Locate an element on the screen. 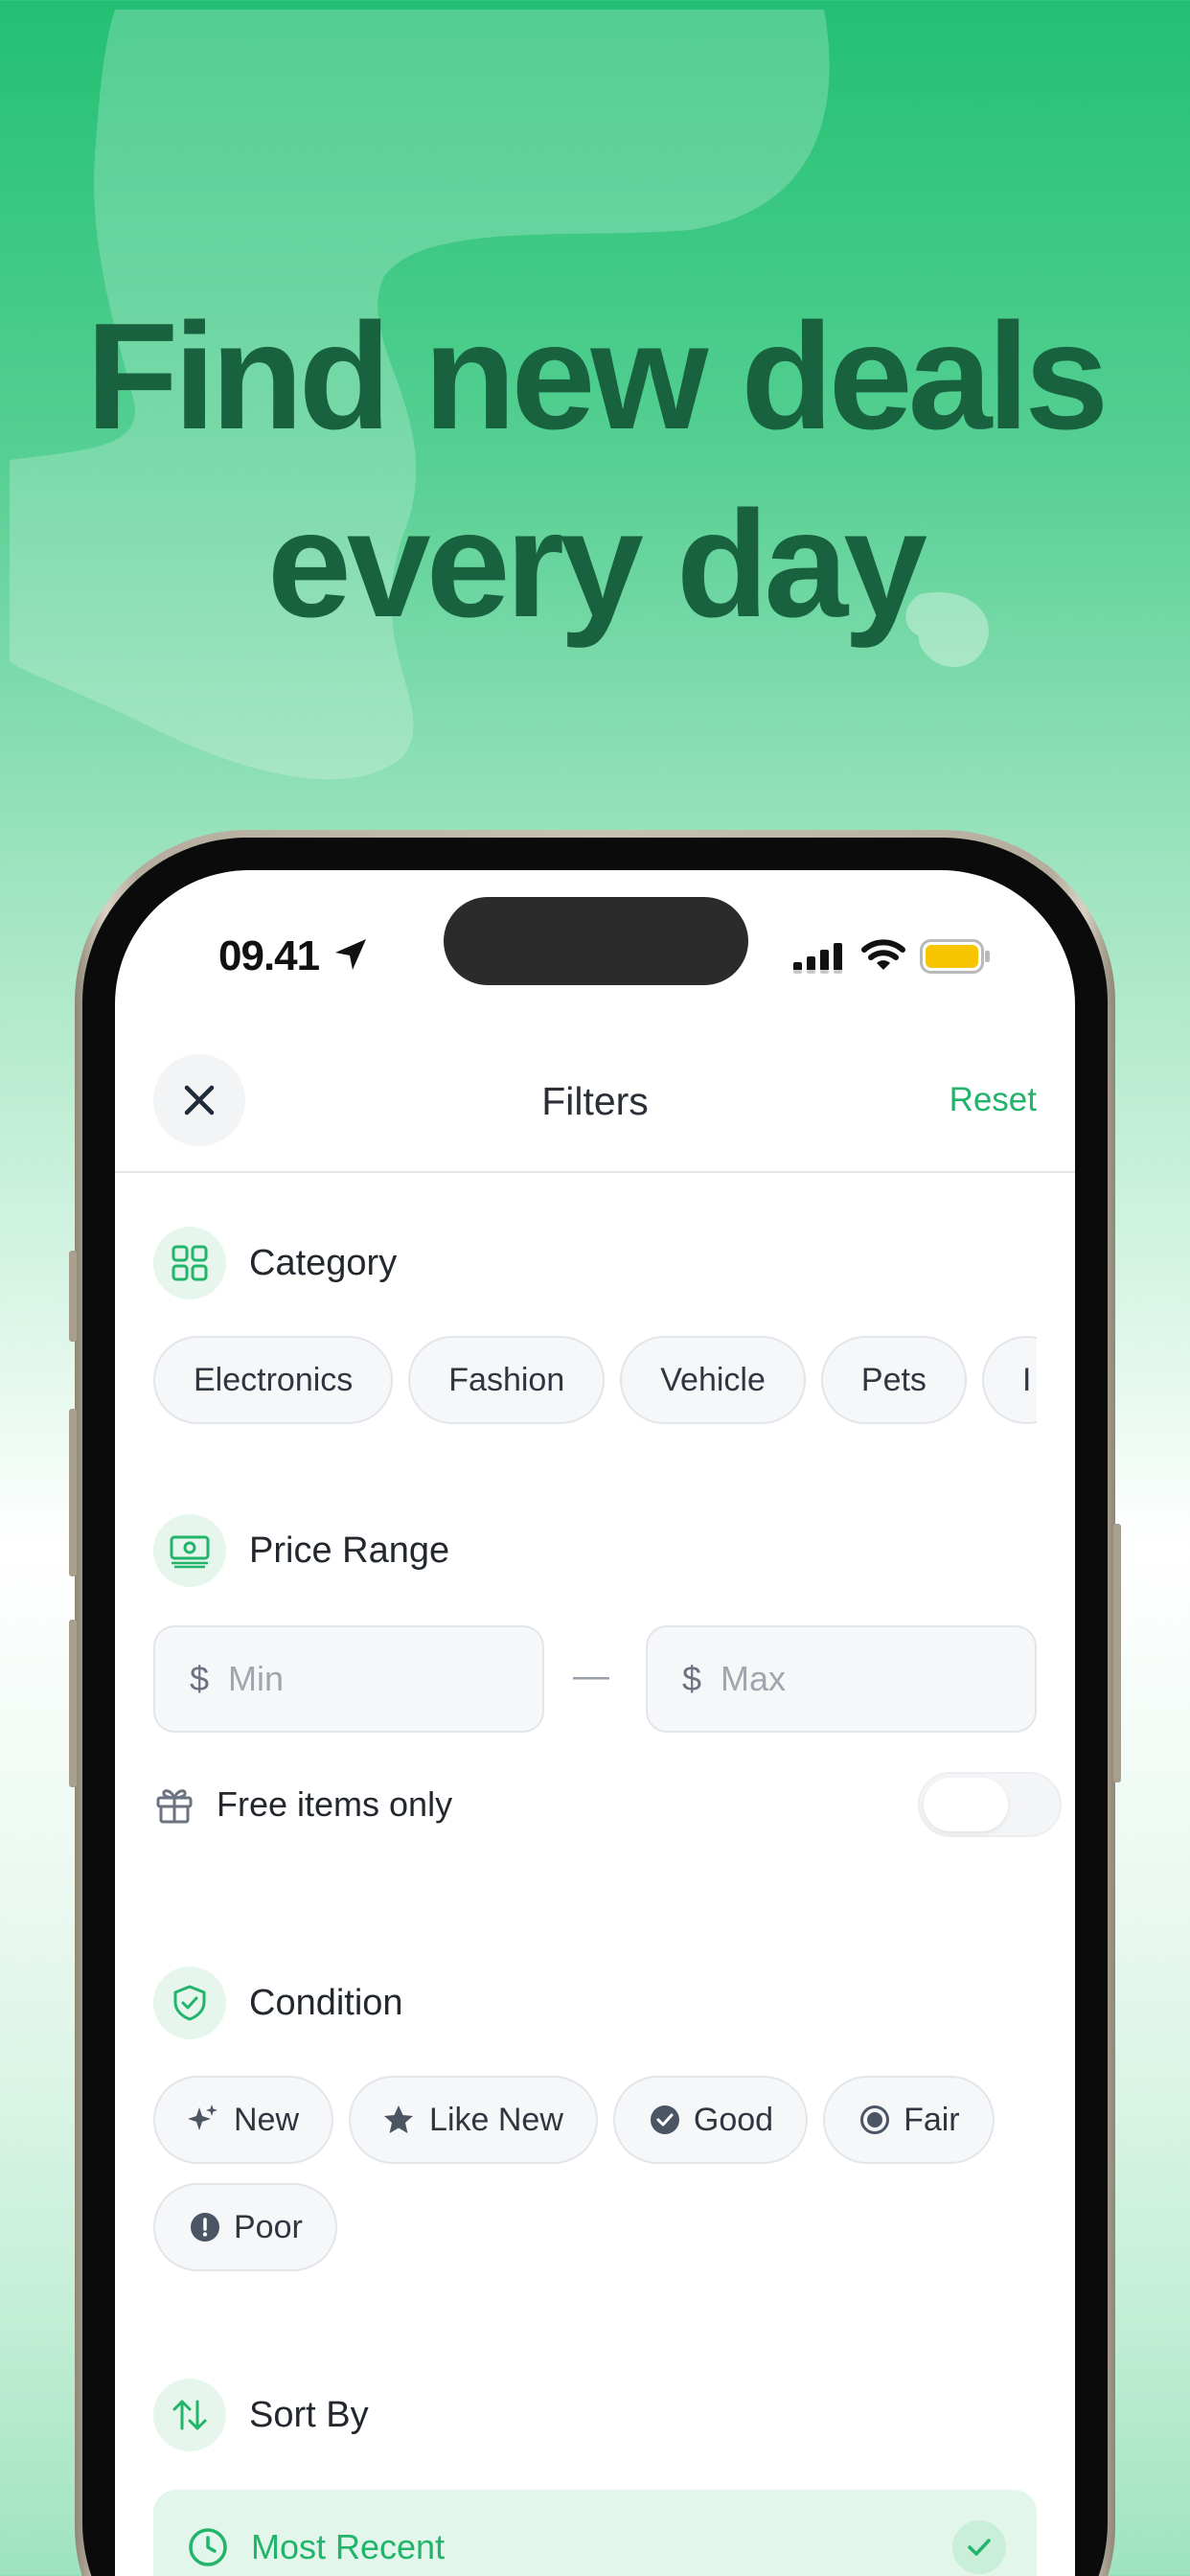 The height and width of the screenshot is (2576, 1190). min-currency-symbol: $ is located at coordinates (200, 1678).